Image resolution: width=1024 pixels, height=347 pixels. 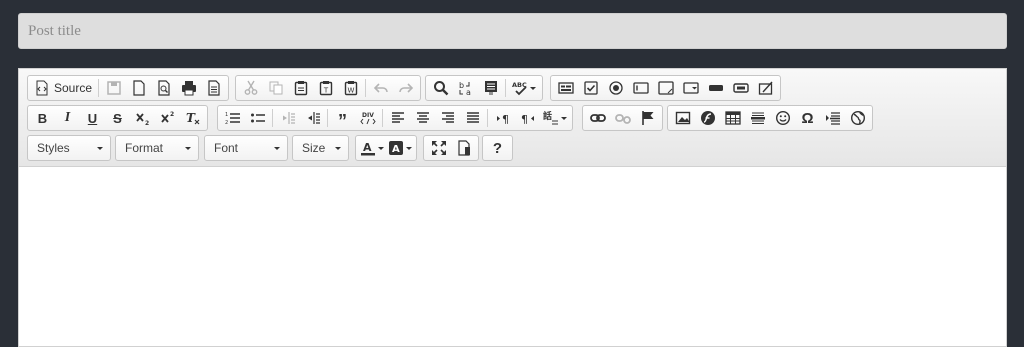 I want to click on bulleted-list-button, so click(x=257, y=118).